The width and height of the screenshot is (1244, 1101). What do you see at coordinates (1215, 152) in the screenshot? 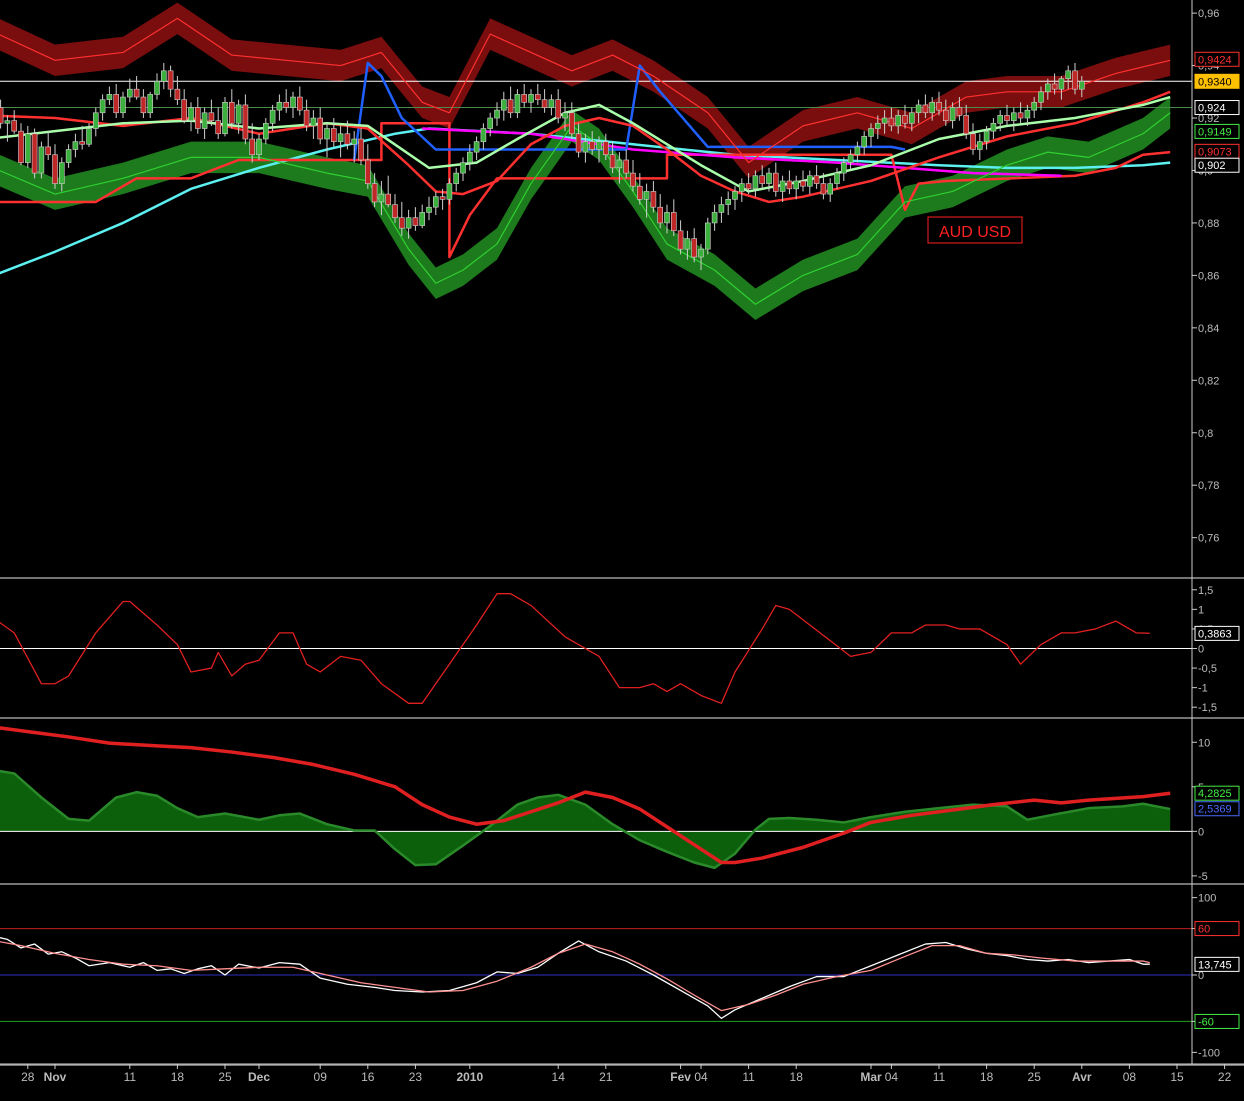
I see `value-tag-label: 0,9073` at bounding box center [1215, 152].